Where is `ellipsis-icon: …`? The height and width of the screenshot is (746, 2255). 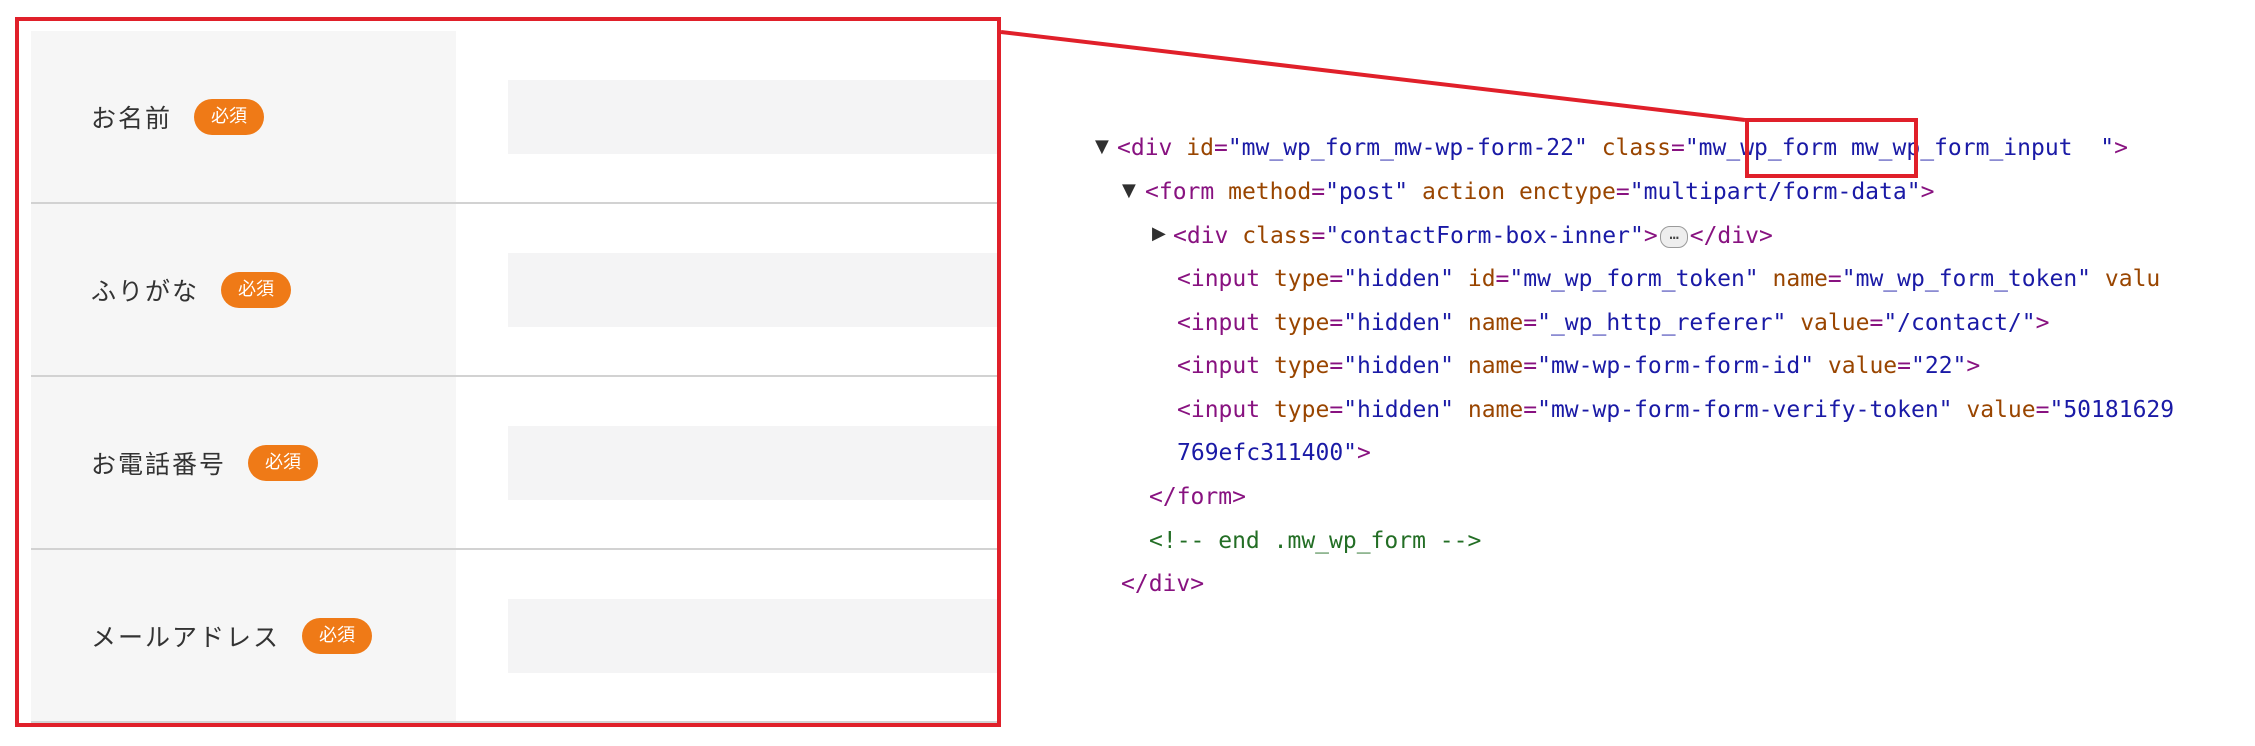 ellipsis-icon: … is located at coordinates (1673, 236).